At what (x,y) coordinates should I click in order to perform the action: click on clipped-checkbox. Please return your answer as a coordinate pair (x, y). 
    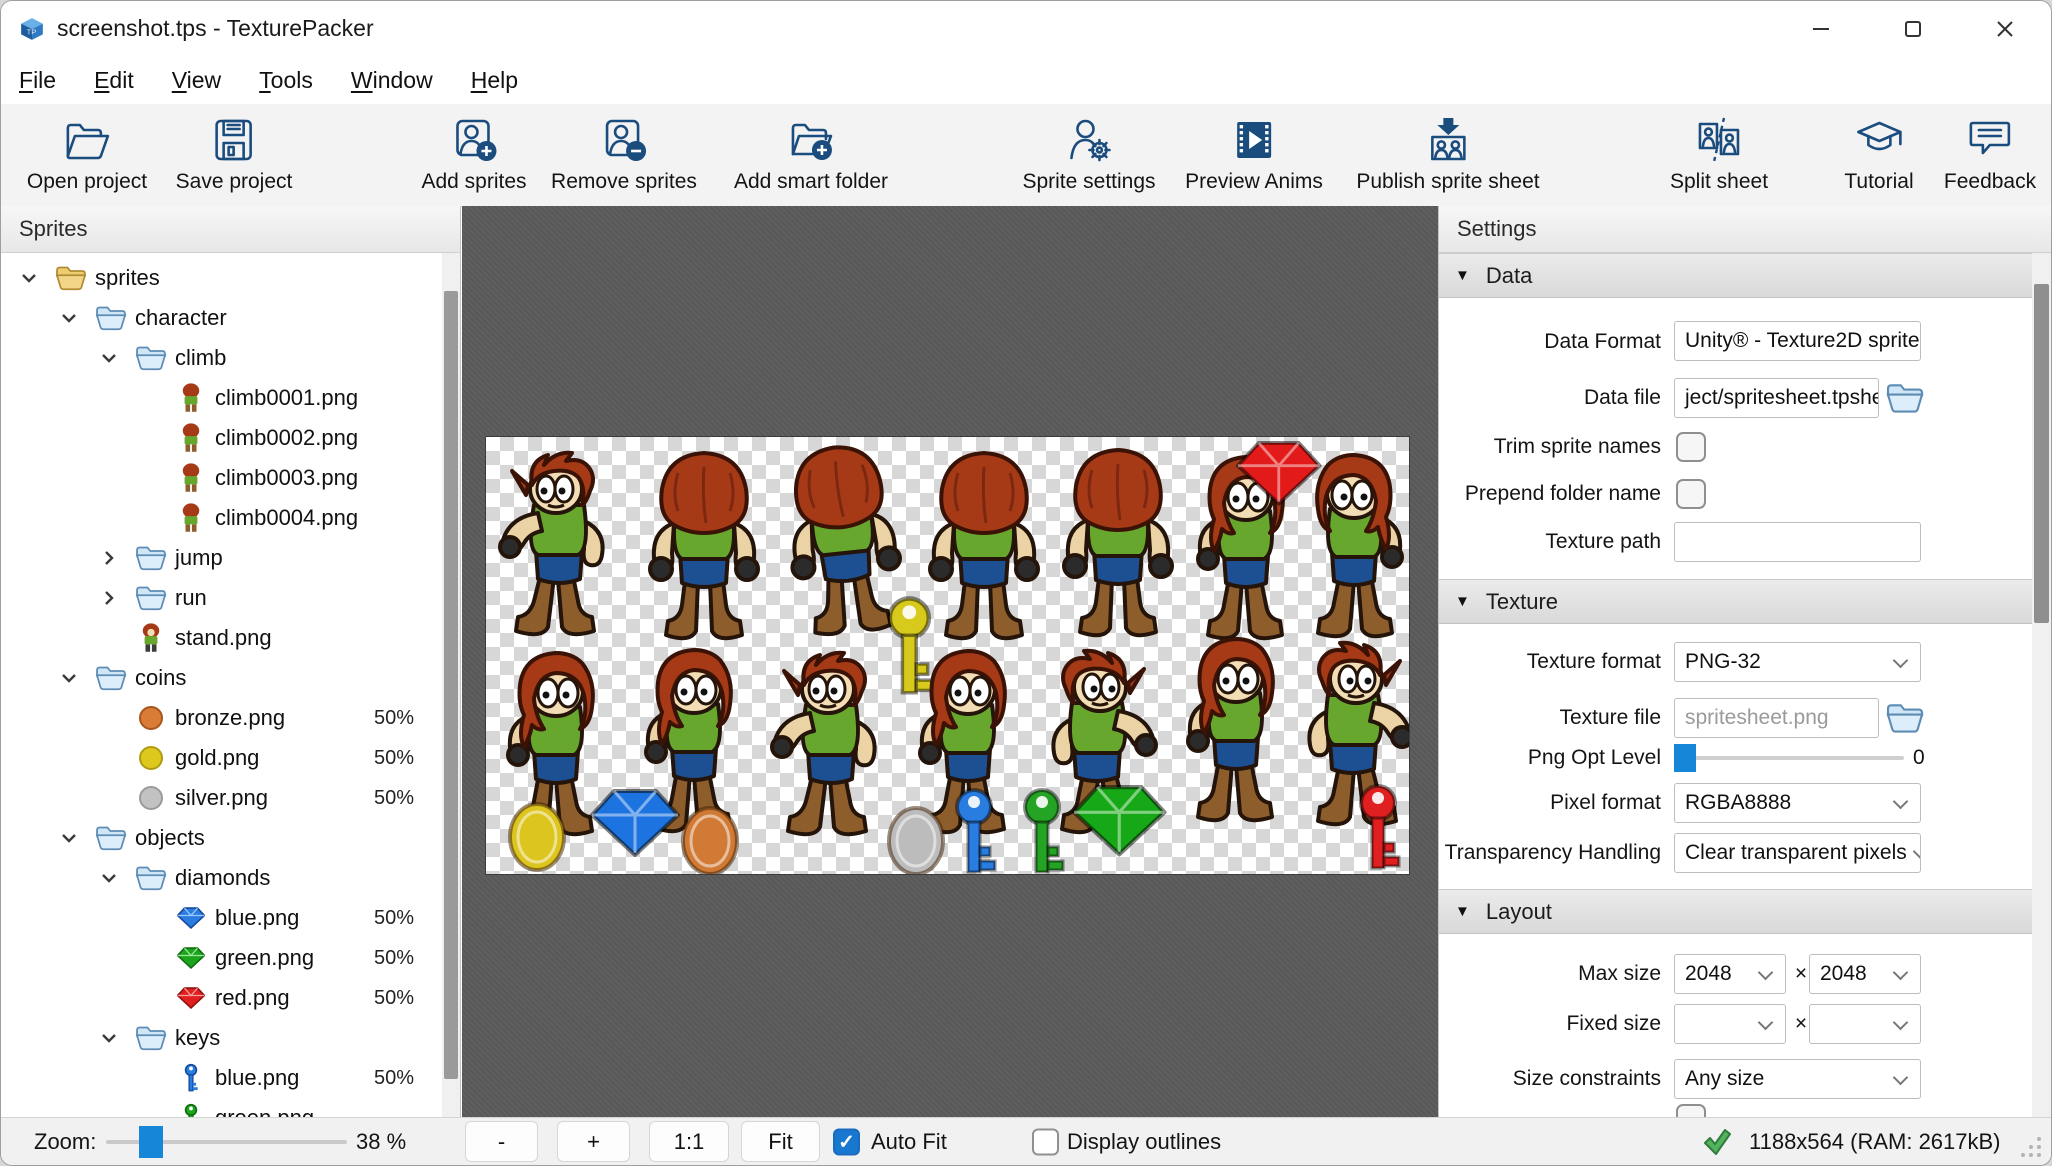
    Looking at the image, I should click on (1691, 1110).